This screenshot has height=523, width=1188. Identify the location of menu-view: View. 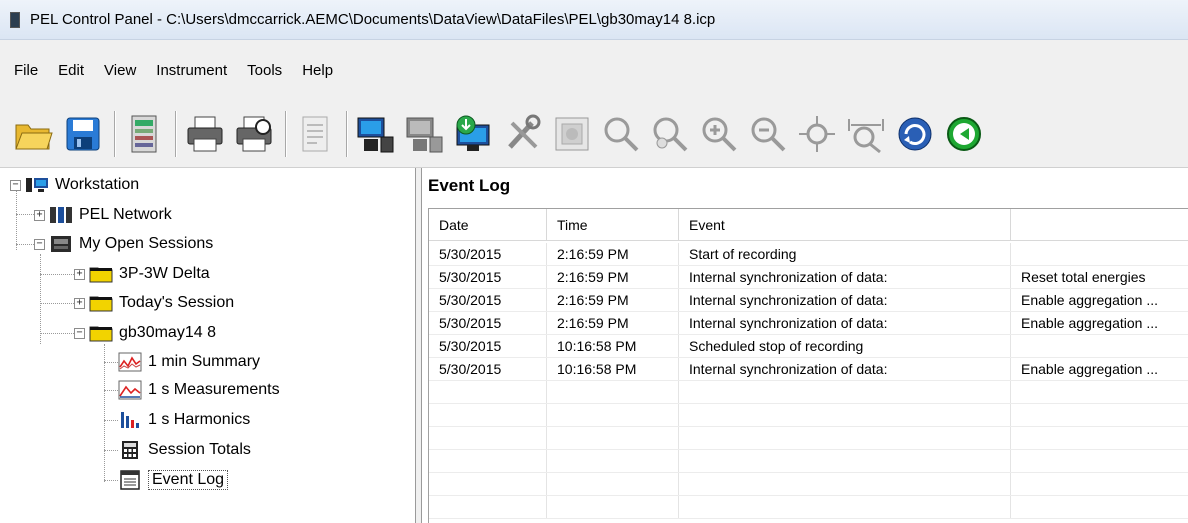
(120, 70).